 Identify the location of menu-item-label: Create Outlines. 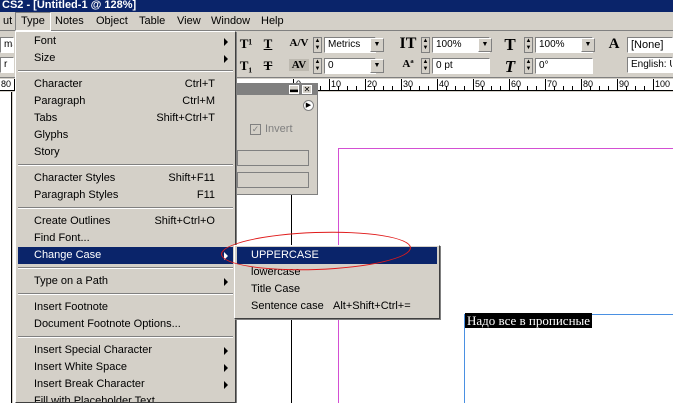
(72, 221).